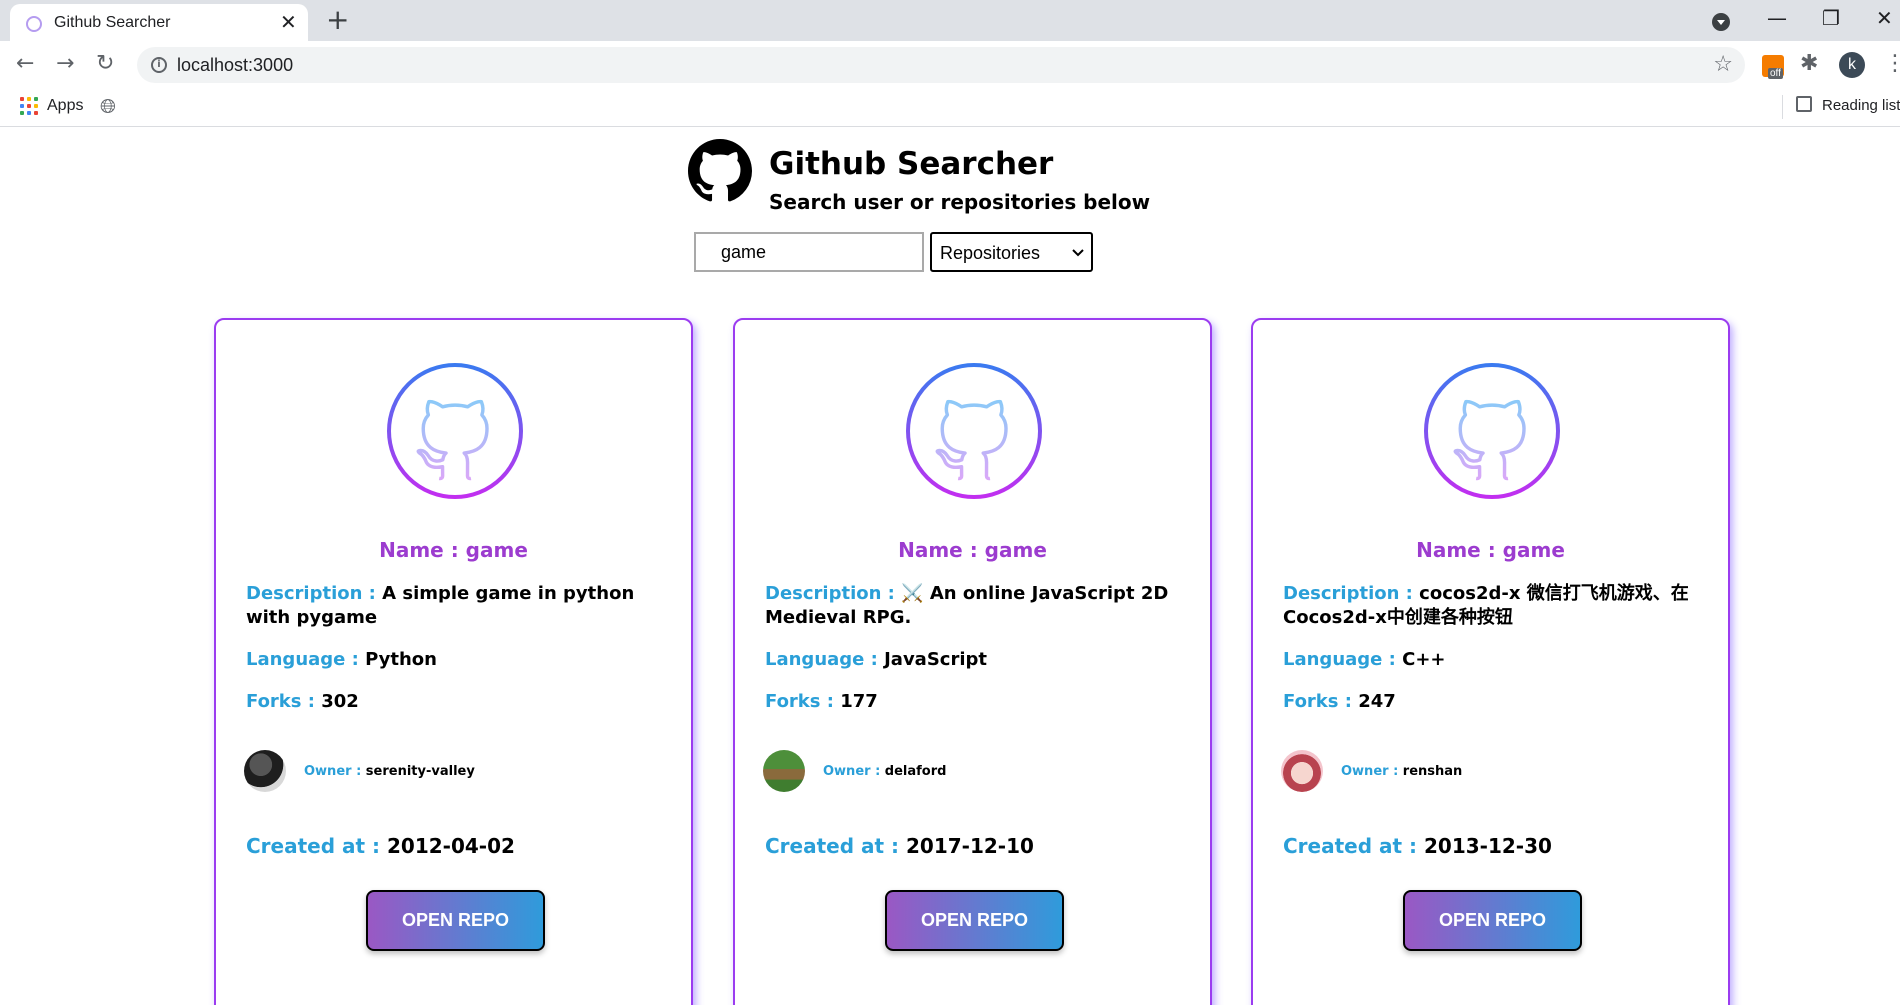 The height and width of the screenshot is (1005, 1900). I want to click on browser-menu-icon: ⋮, so click(1892, 63).